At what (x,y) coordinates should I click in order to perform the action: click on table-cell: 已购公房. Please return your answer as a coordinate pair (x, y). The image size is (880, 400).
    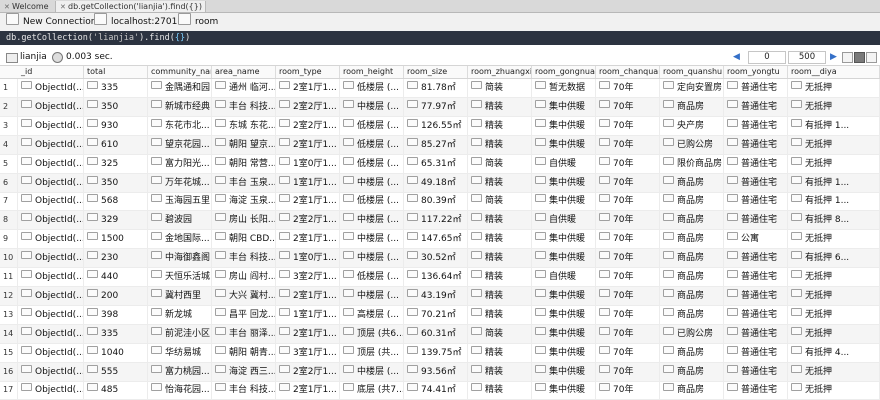
    Looking at the image, I should click on (692, 333).